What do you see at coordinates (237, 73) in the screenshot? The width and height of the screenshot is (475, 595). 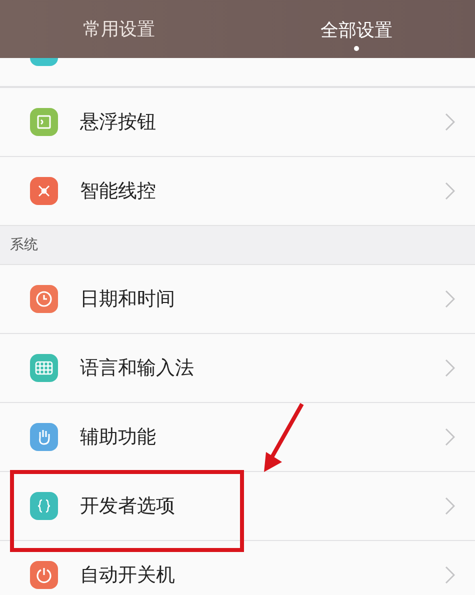 I see `list-row` at bounding box center [237, 73].